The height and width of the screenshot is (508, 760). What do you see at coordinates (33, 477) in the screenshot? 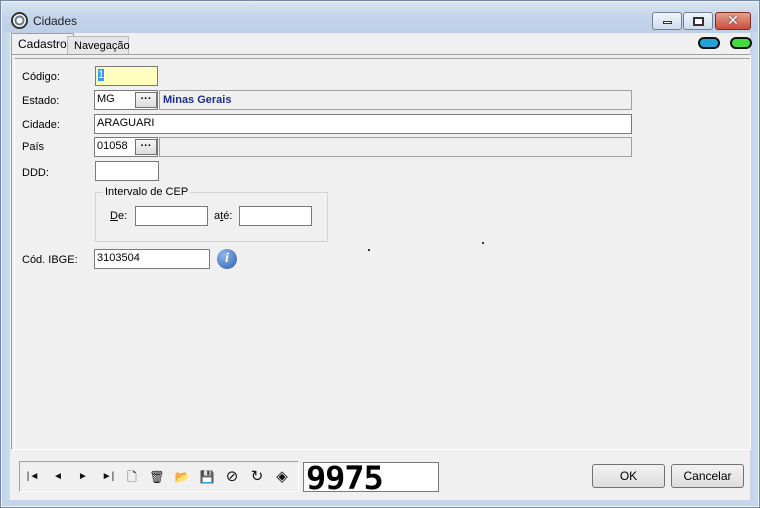
I see `first-record-icon: |◄` at bounding box center [33, 477].